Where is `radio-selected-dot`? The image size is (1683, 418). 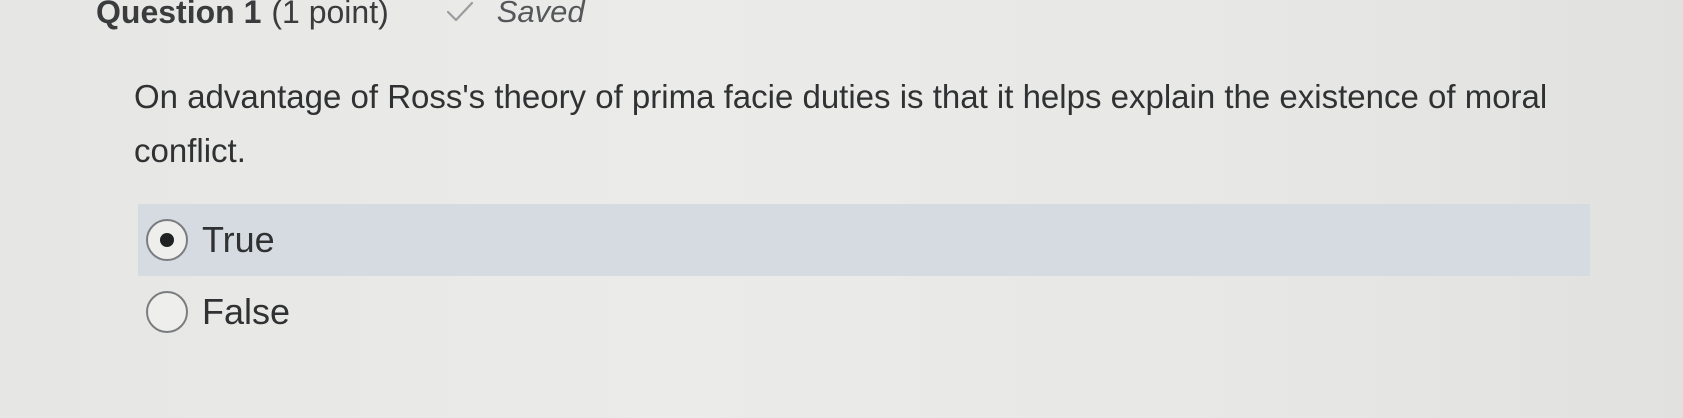 radio-selected-dot is located at coordinates (167, 240).